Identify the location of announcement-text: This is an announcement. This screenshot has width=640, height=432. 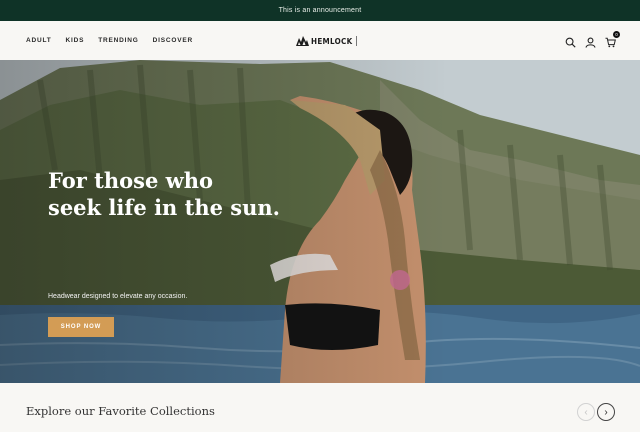
(320, 10).